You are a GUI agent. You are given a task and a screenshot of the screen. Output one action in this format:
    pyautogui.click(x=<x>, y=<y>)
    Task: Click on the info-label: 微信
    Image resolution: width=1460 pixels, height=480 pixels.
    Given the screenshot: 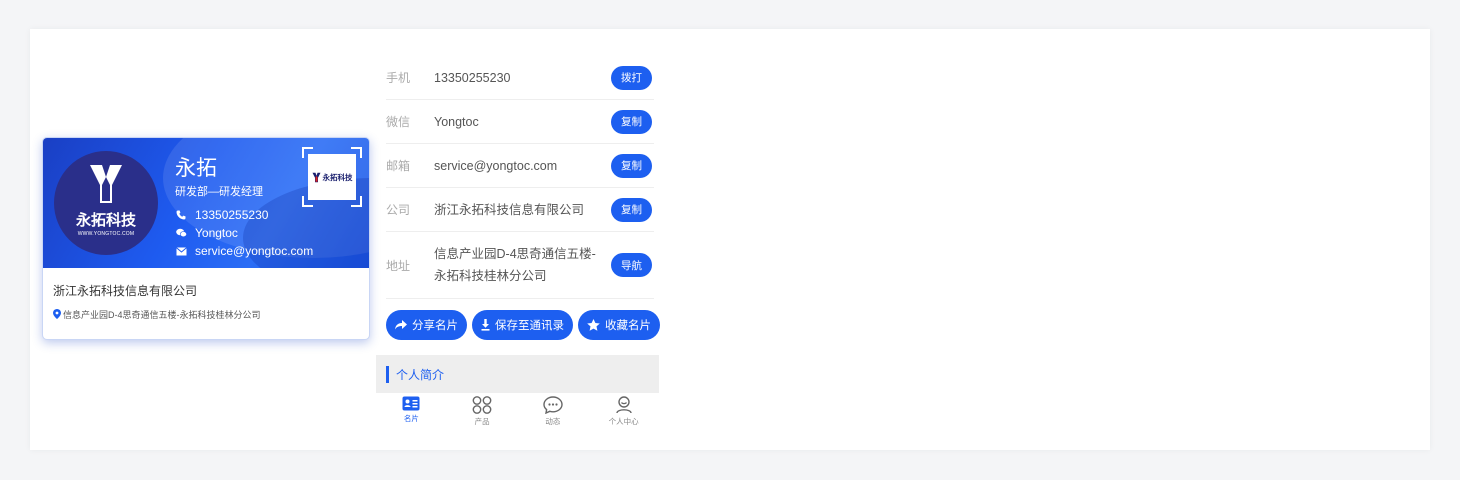 What is the action you would take?
    pyautogui.click(x=398, y=122)
    